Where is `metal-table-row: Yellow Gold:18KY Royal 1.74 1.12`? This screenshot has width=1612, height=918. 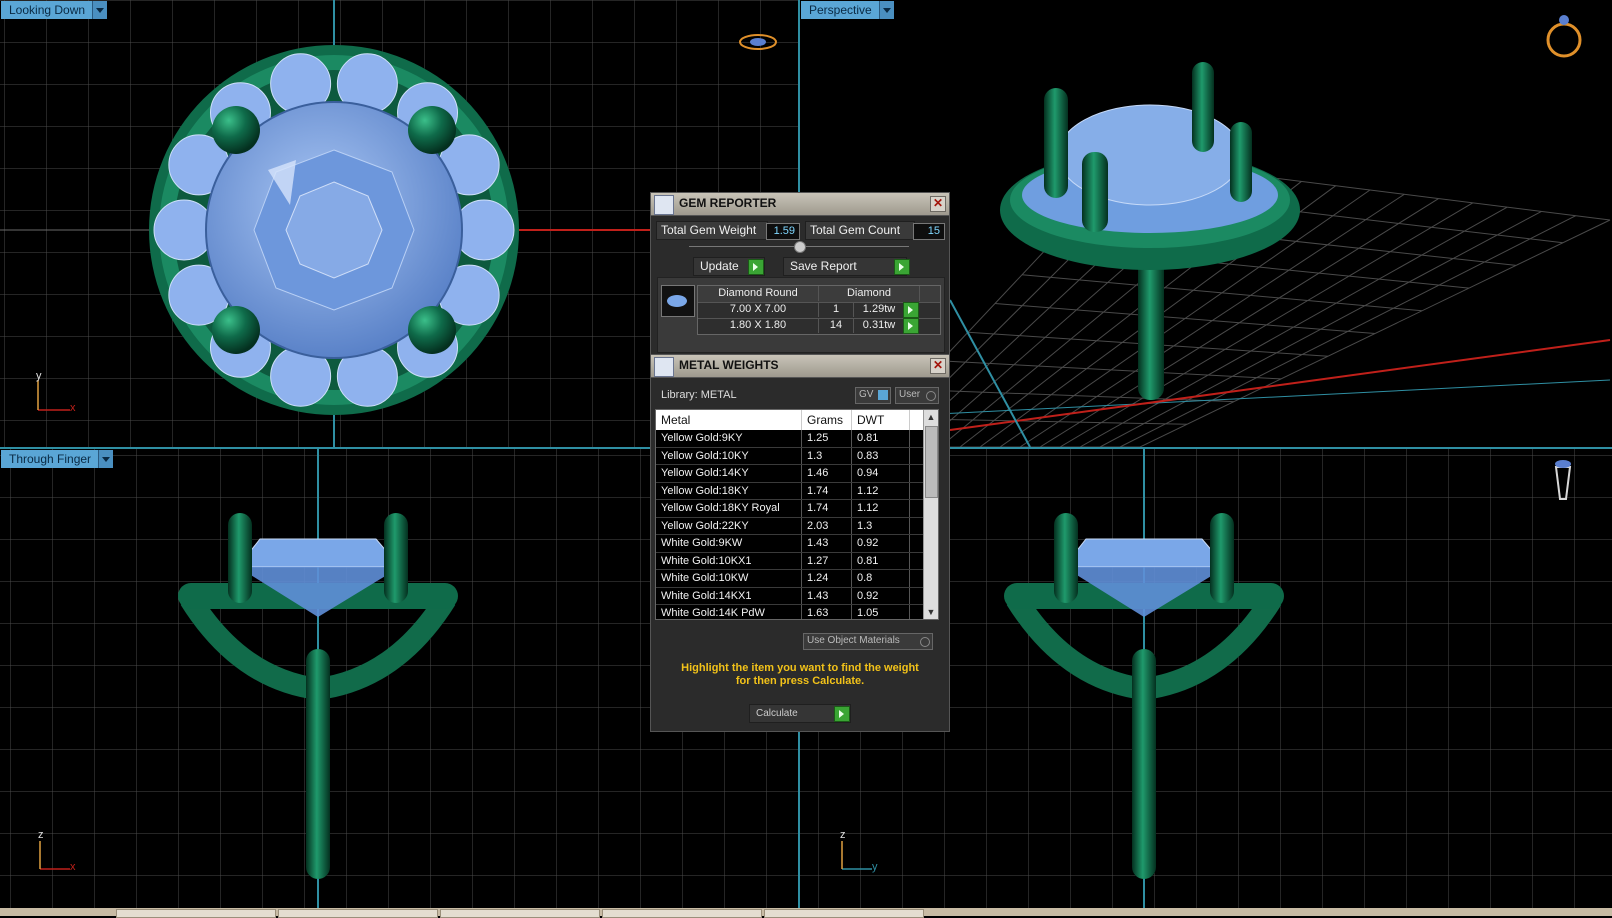 metal-table-row: Yellow Gold:18KY Royal 1.74 1.12 is located at coordinates (797, 509).